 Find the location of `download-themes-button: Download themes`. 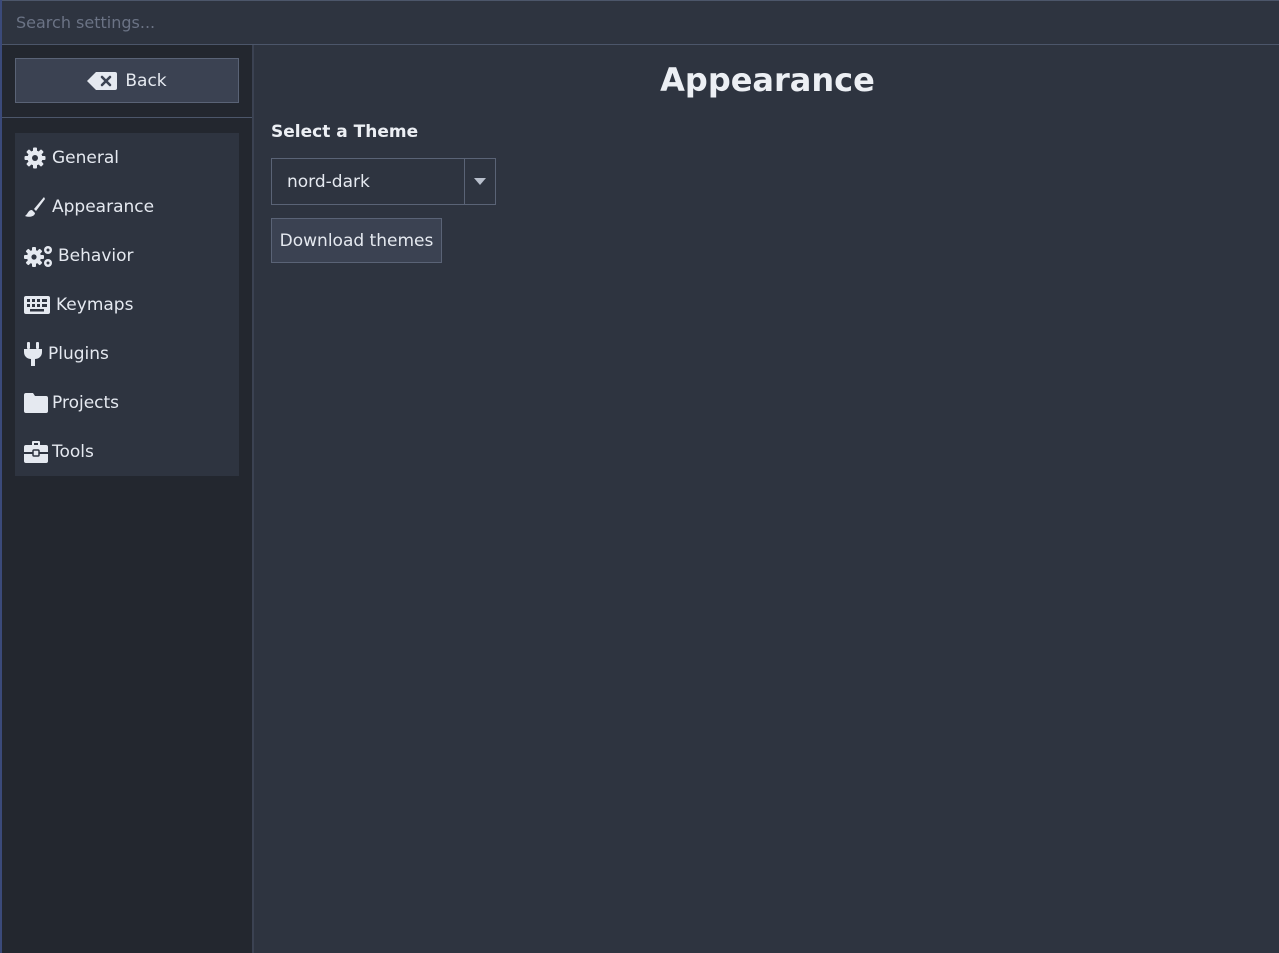

download-themes-button: Download themes is located at coordinates (356, 240).